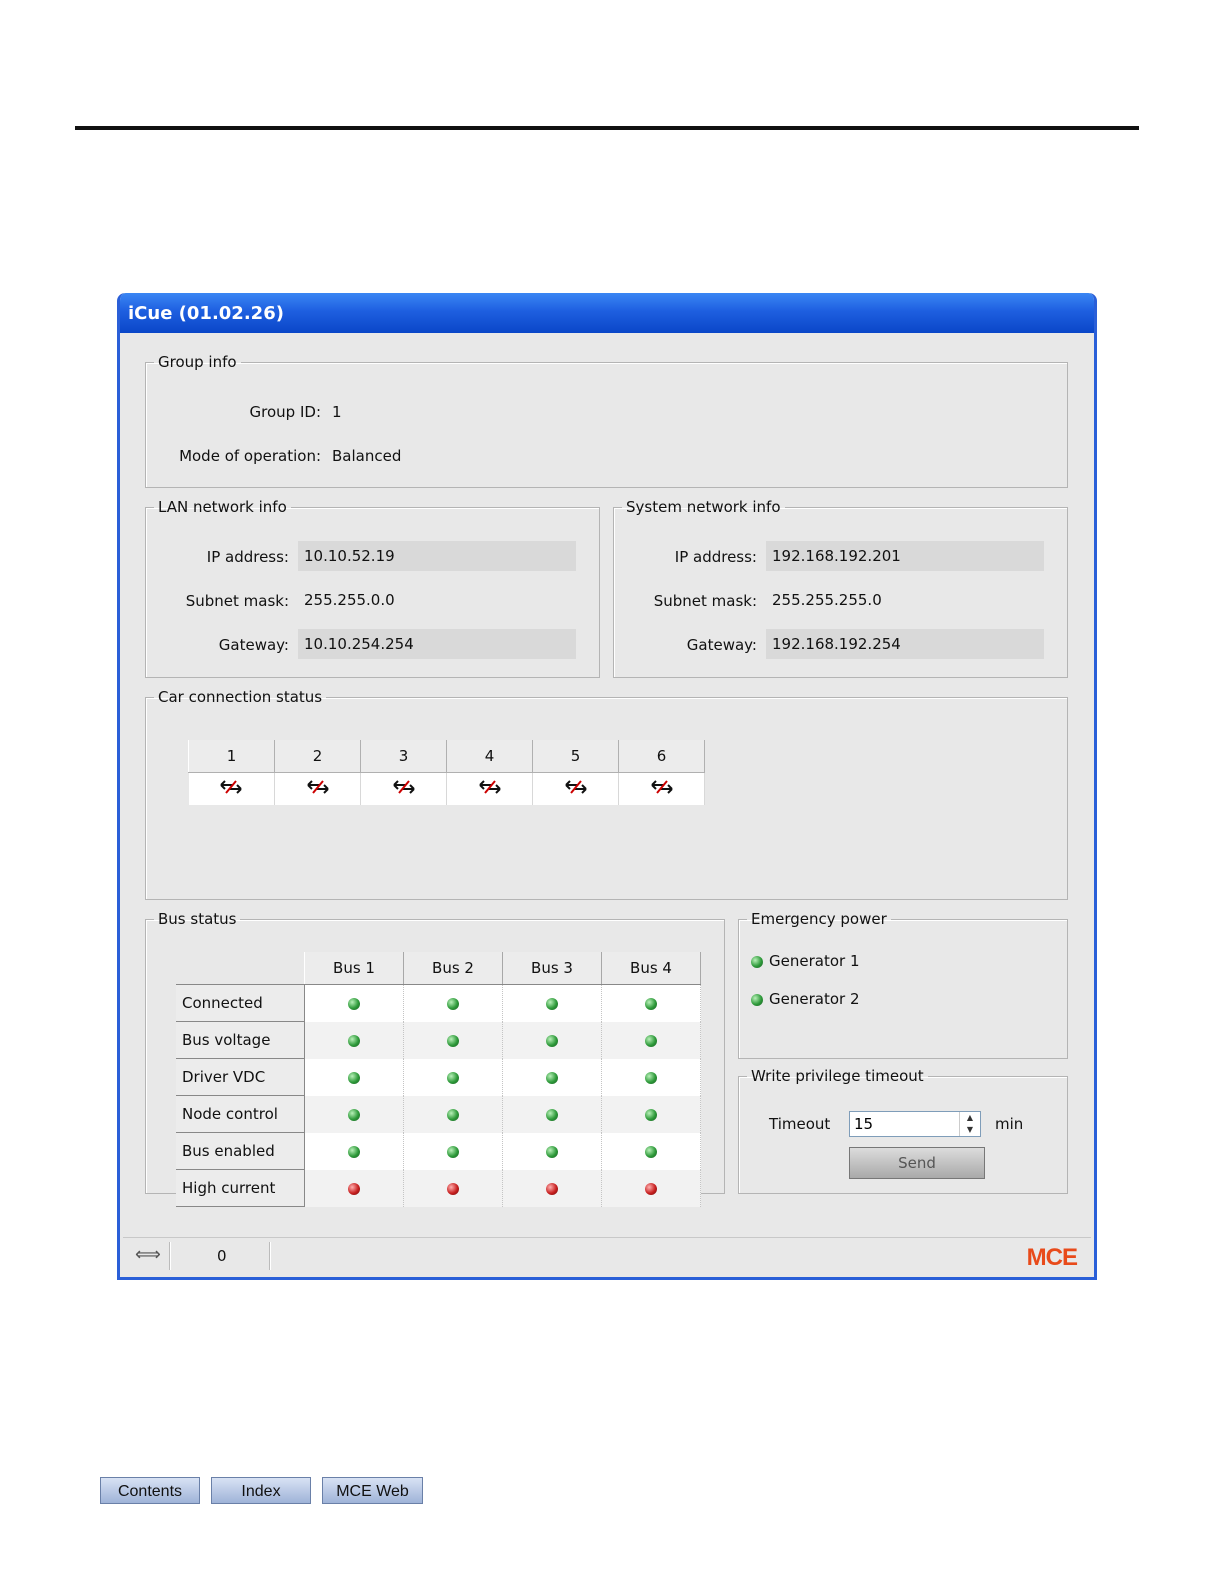  I want to click on lan-gateway-label: Gateway:, so click(253, 645).